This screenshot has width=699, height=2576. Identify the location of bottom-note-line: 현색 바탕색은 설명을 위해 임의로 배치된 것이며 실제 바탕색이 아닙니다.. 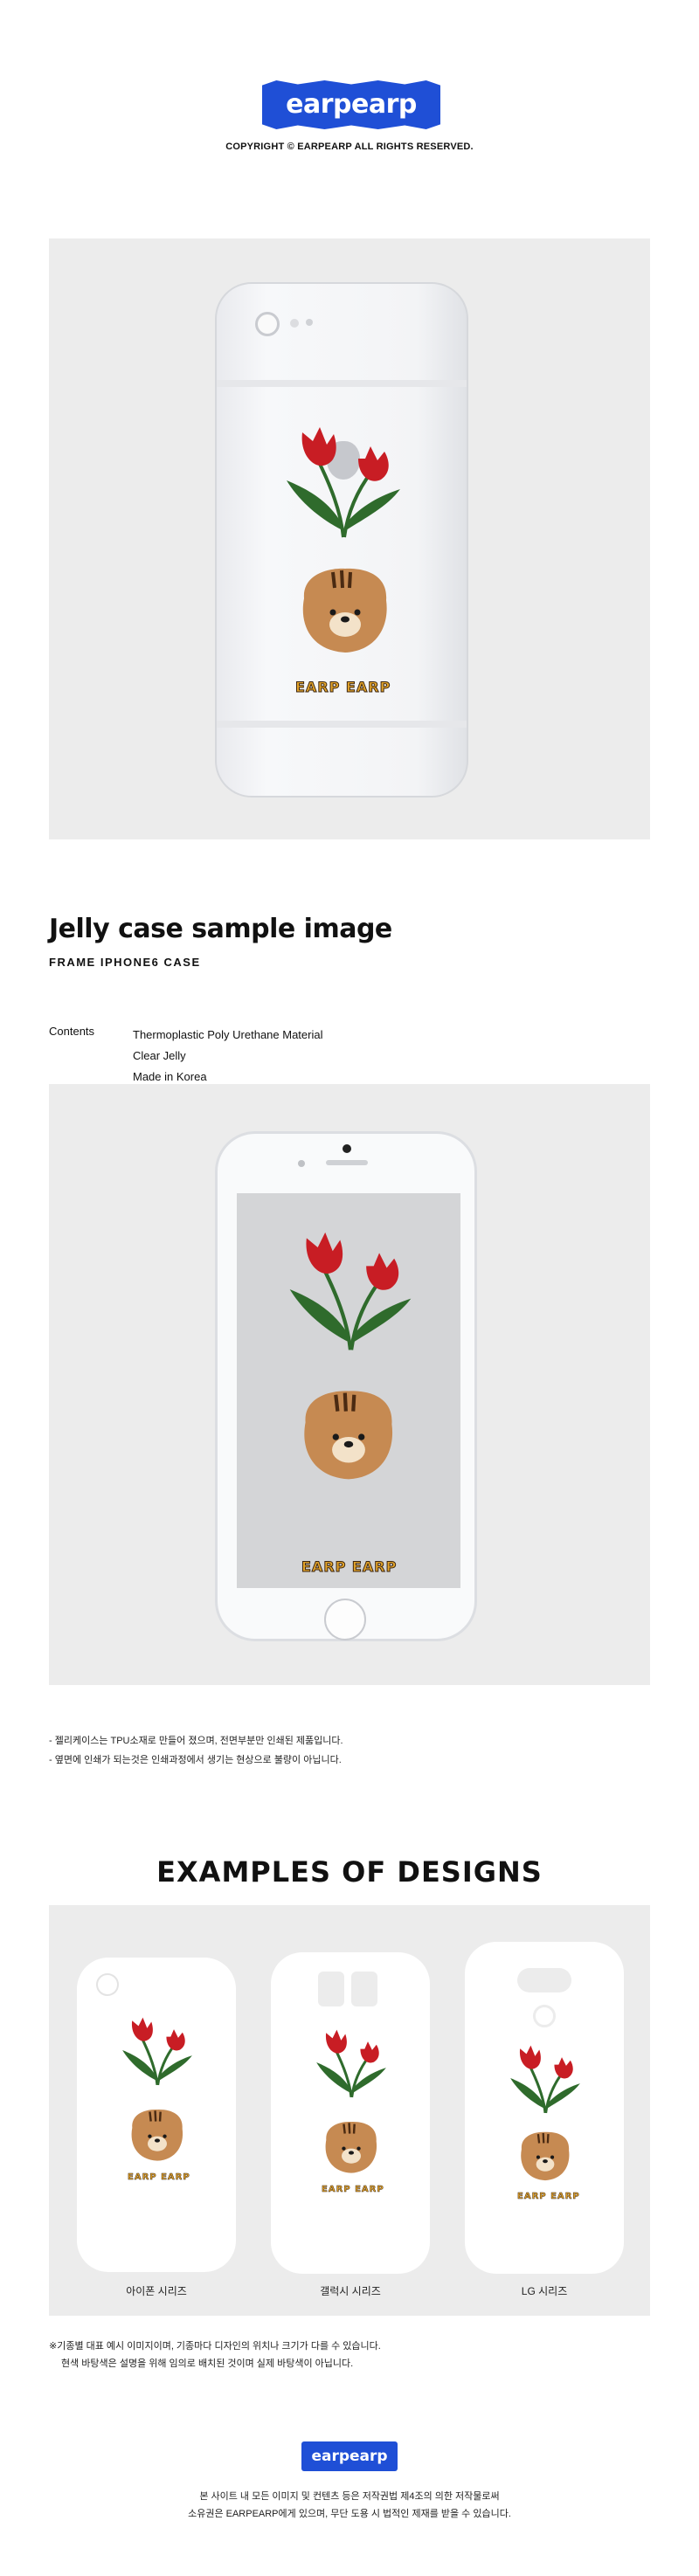
(207, 2363).